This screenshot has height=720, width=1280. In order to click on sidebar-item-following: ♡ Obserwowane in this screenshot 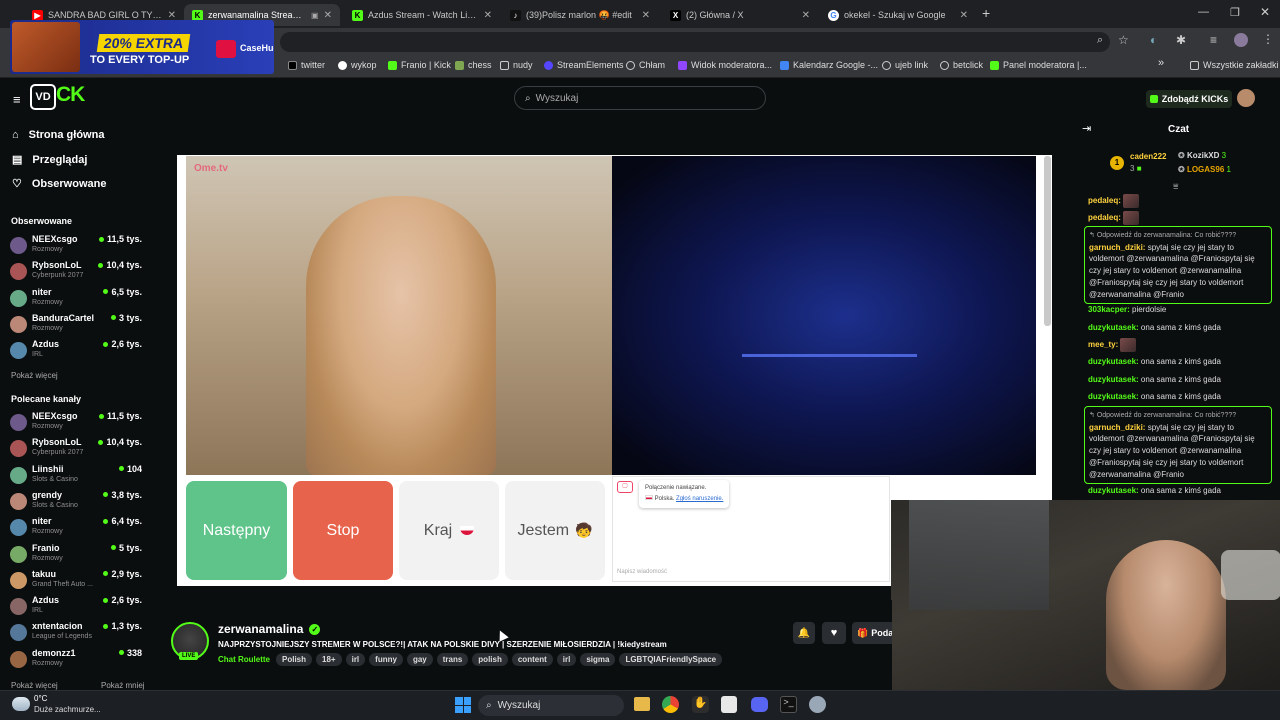, I will do `click(59, 184)`.